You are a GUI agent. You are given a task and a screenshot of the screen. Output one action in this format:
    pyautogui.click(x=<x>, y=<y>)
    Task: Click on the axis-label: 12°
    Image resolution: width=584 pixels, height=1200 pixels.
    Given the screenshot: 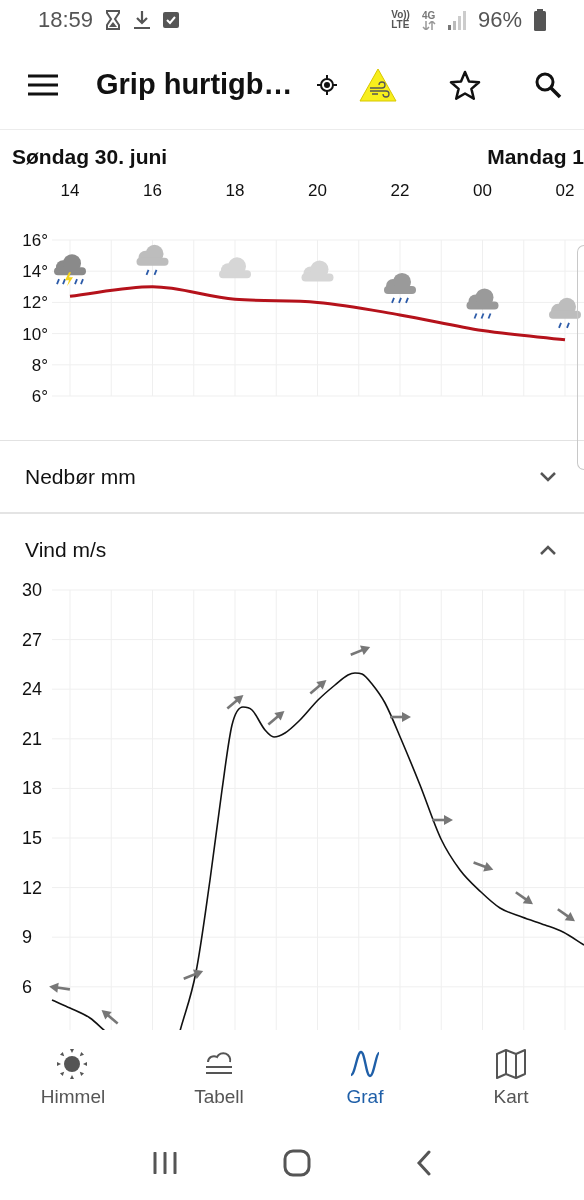 What is the action you would take?
    pyautogui.click(x=35, y=303)
    